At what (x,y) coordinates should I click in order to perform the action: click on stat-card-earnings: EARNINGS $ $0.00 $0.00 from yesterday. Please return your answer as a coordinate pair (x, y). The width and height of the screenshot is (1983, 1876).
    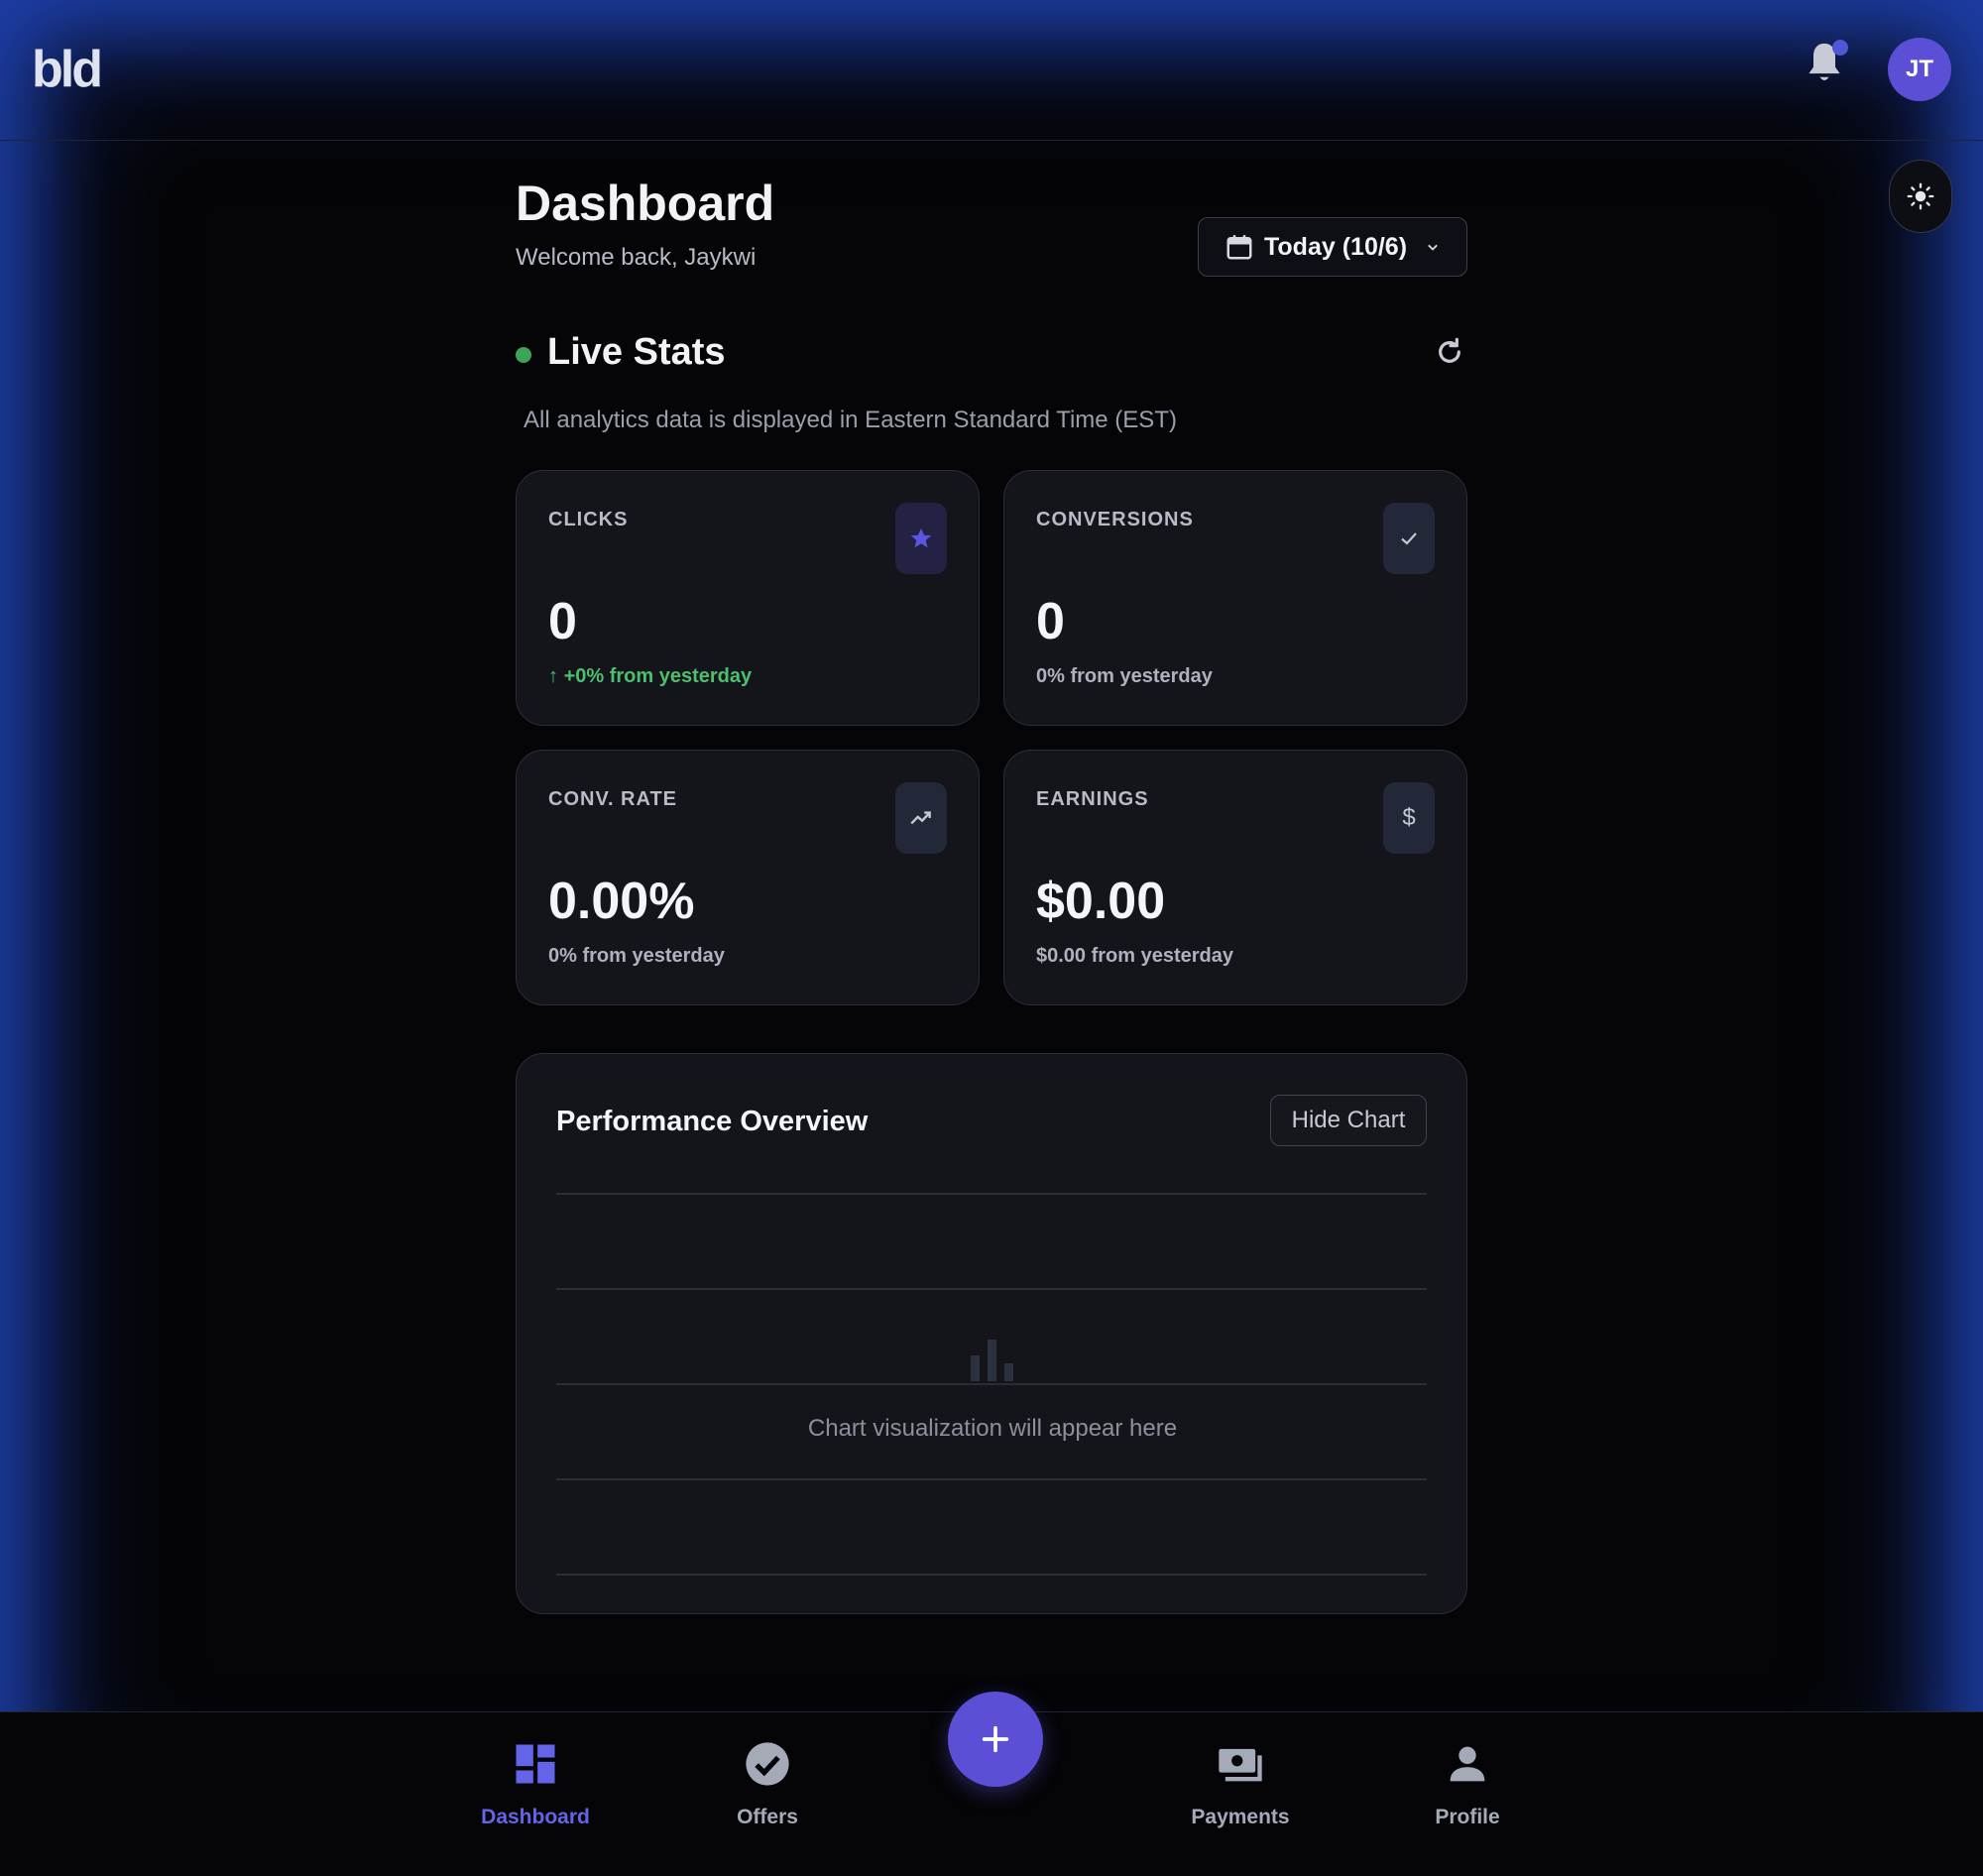
    Looking at the image, I should click on (1235, 877).